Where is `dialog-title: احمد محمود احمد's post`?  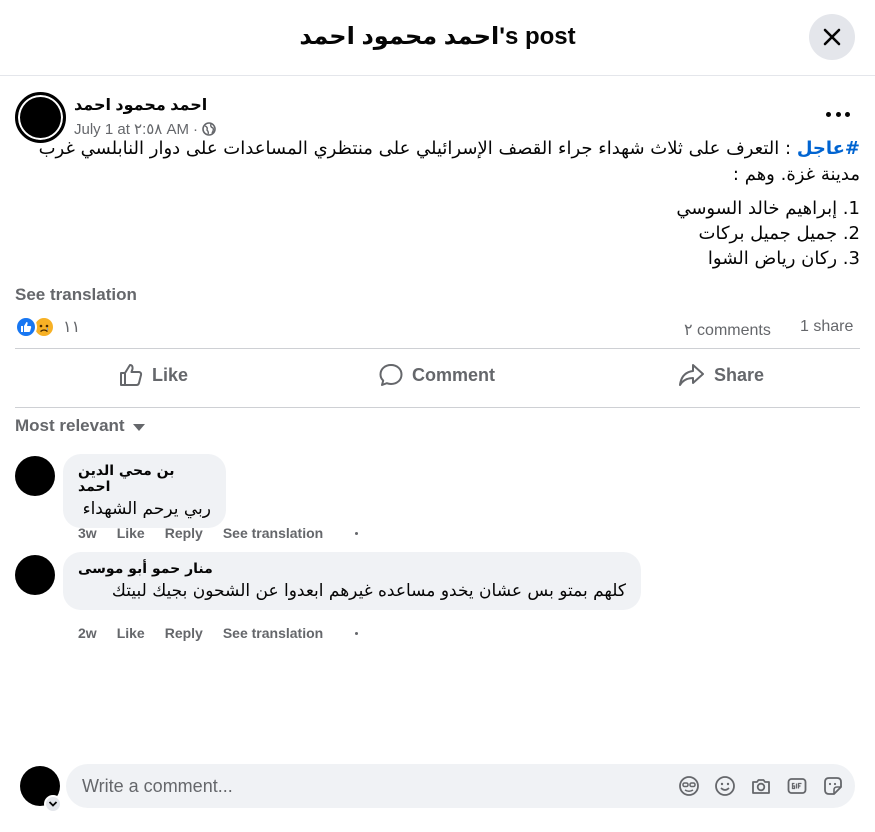 dialog-title: احمد محمود احمد's post is located at coordinates (437, 36).